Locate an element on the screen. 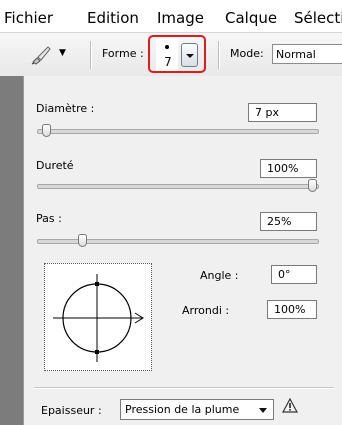 This screenshot has height=425, width=342. epaisseur-select: Pression de la plume is located at coordinates (197, 409).